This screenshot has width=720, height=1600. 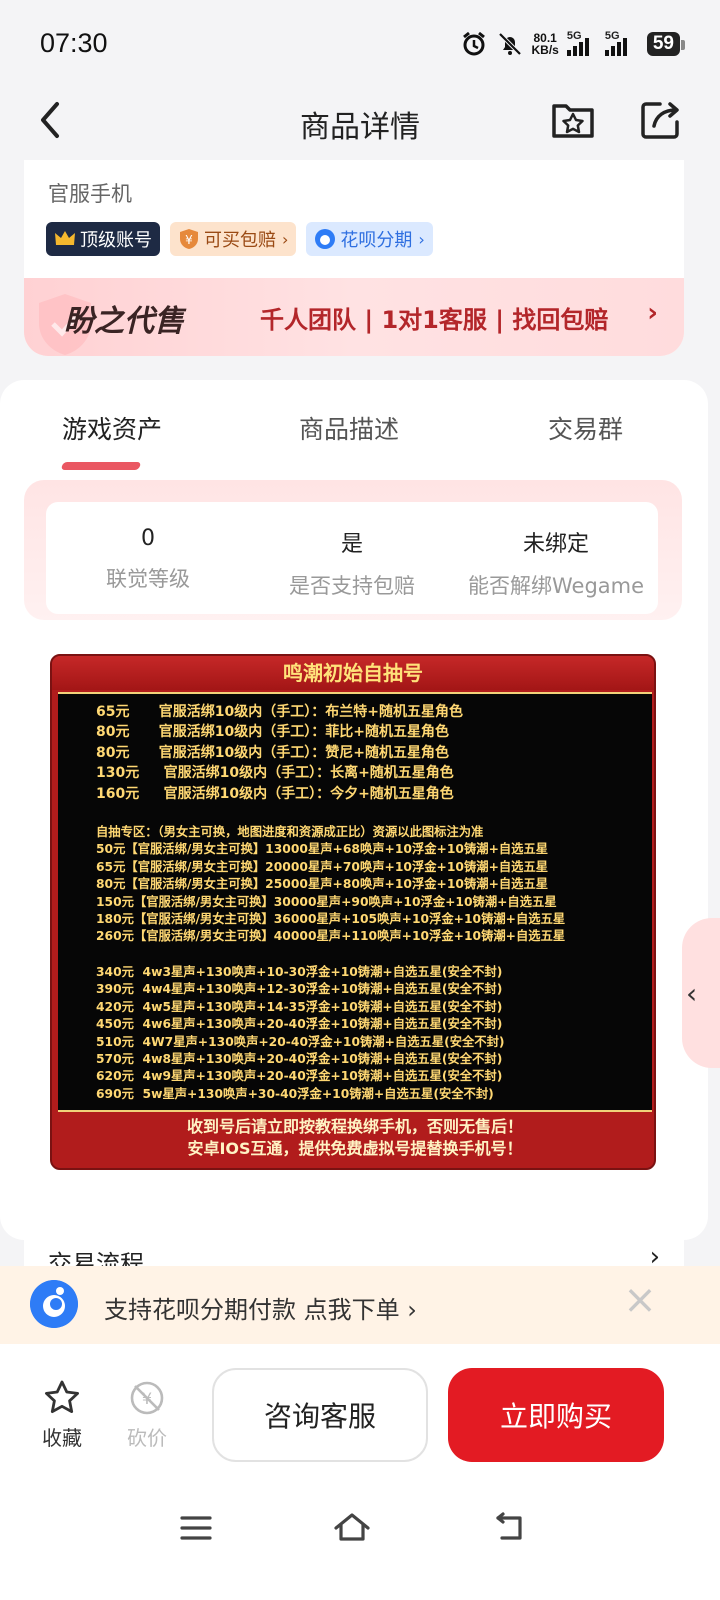 I want to click on seller-brand: 盼之代售, so click(x=124, y=321).